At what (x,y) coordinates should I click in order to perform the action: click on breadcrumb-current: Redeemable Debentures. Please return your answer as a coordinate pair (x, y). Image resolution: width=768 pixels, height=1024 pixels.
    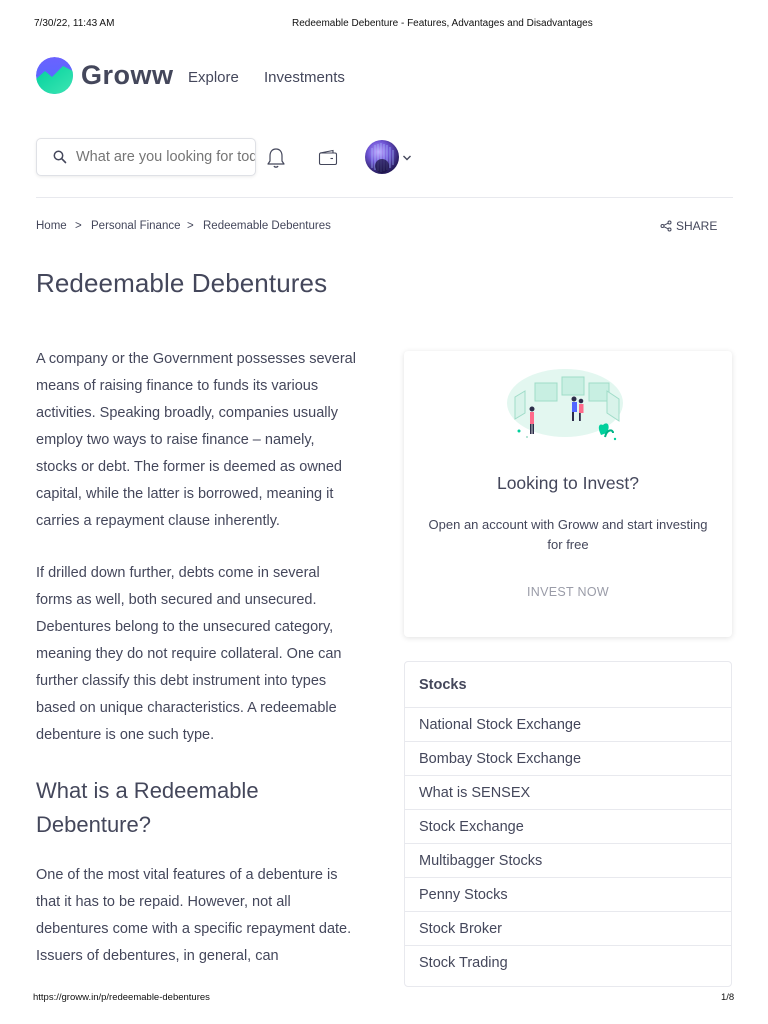
    Looking at the image, I should click on (267, 226).